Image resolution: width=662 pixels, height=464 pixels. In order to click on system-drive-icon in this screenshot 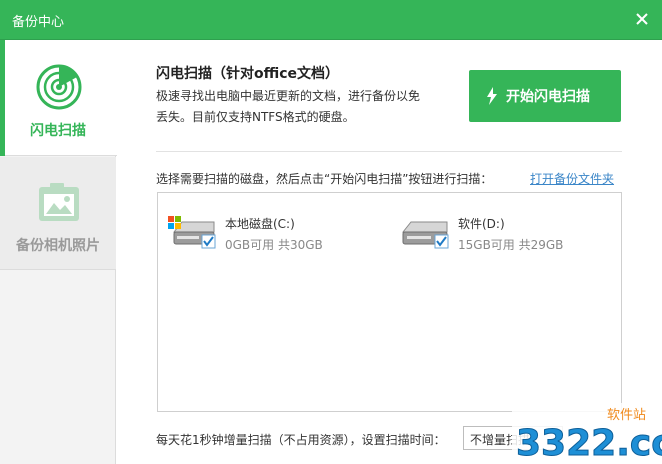, I will do `click(192, 232)`.